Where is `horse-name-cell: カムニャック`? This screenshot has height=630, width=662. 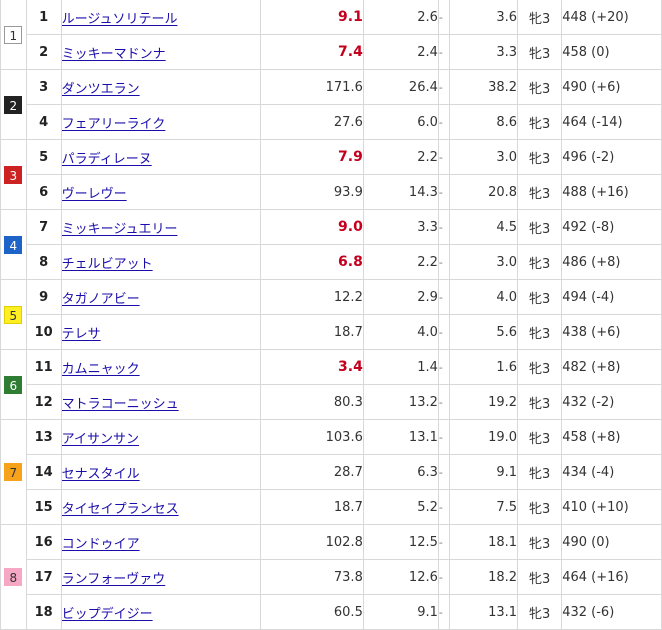
horse-name-cell: カムニャック is located at coordinates (161, 367).